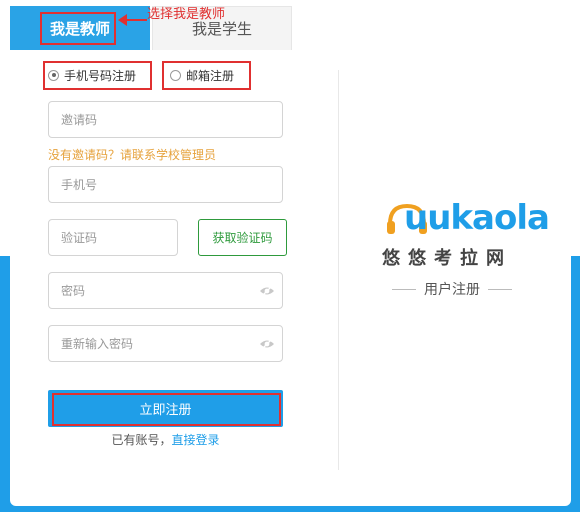 The image size is (580, 512). Describe the element at coordinates (170, 343) in the screenshot. I see `confirm-password-input` at that location.